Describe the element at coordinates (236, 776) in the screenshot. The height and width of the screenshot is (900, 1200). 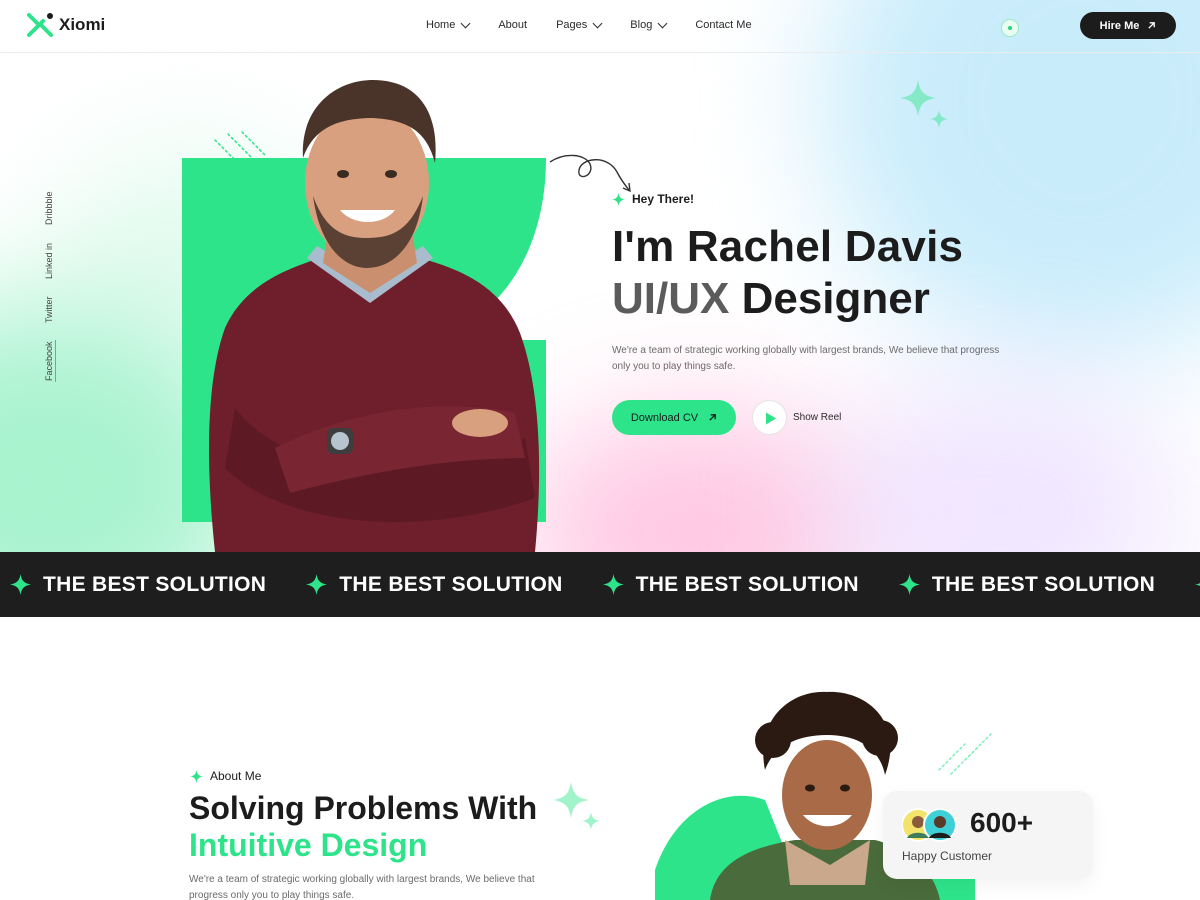
I see `about-tag-text: About Me` at that location.